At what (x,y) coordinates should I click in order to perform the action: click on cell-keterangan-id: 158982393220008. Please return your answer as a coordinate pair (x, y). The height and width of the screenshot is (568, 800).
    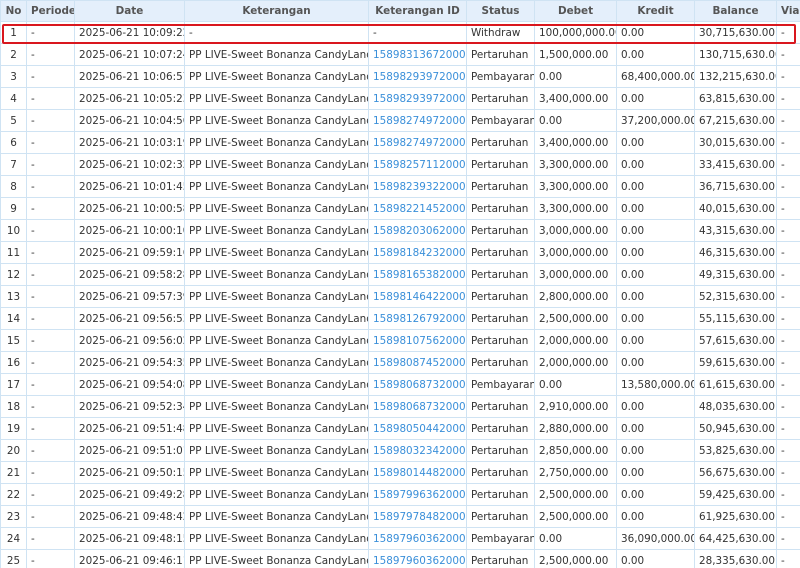
    Looking at the image, I should click on (417, 186).